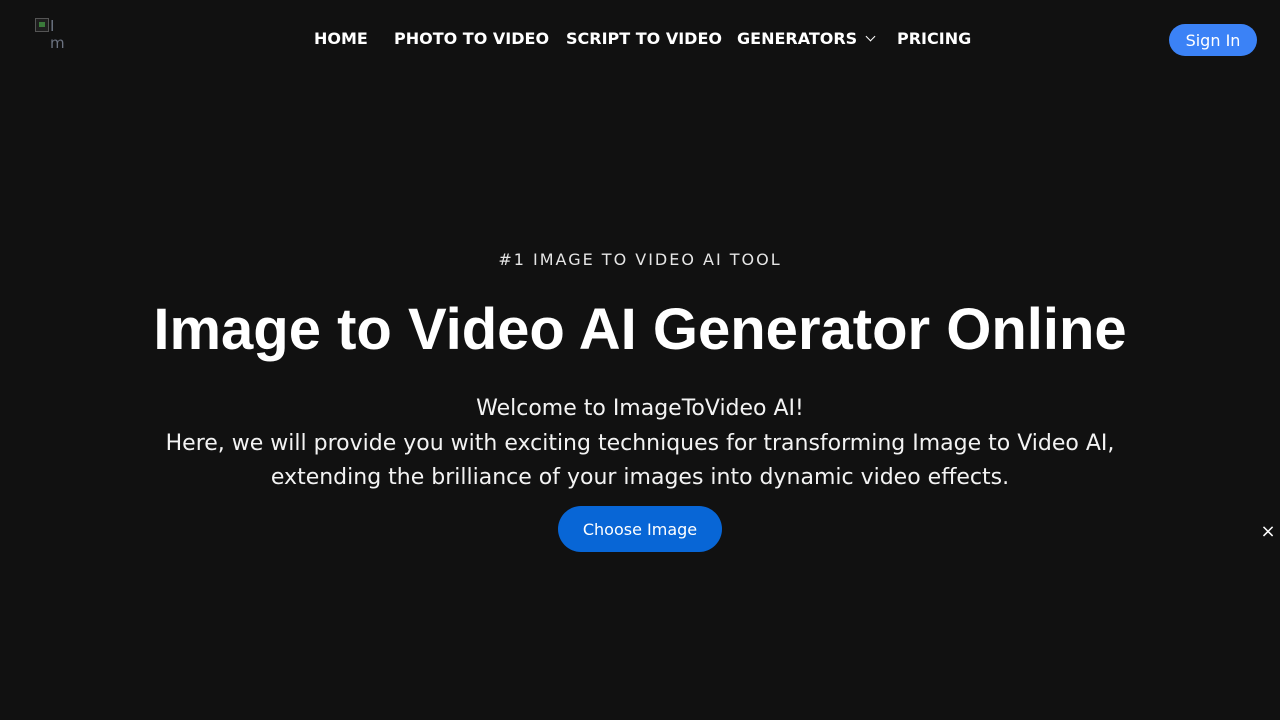 The height and width of the screenshot is (720, 1280). What do you see at coordinates (1213, 40) in the screenshot?
I see `sign-in-button: Sign In` at bounding box center [1213, 40].